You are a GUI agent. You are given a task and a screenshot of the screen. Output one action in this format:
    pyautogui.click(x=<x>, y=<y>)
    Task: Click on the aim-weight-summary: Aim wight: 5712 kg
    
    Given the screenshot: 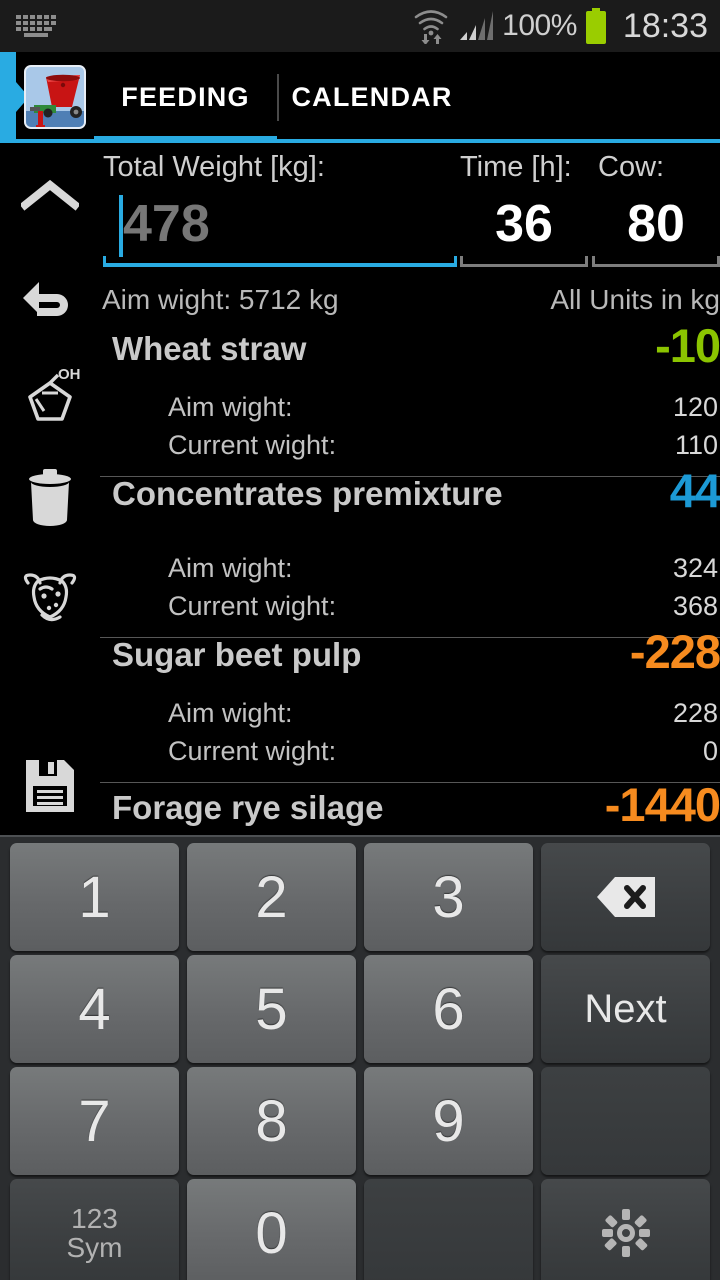 What is the action you would take?
    pyautogui.click(x=220, y=299)
    